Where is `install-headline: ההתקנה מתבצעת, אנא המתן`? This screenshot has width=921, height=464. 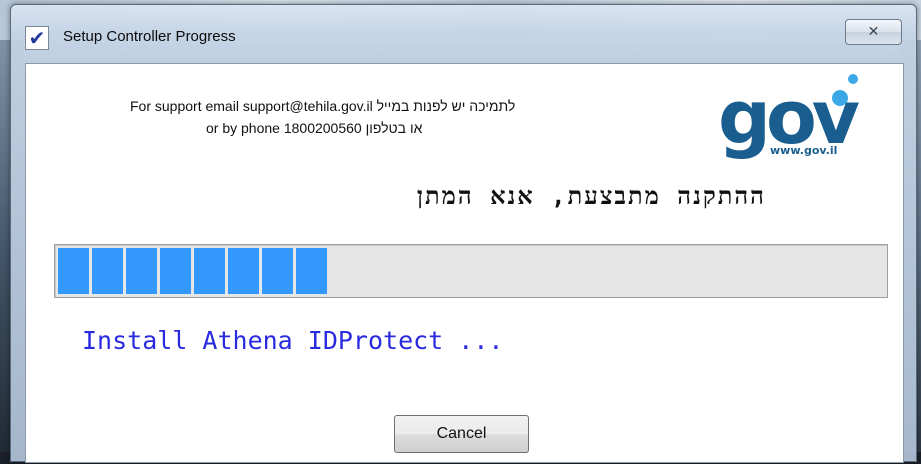 install-headline: ההתקנה מתבצעת, אנא המתן is located at coordinates (591, 196).